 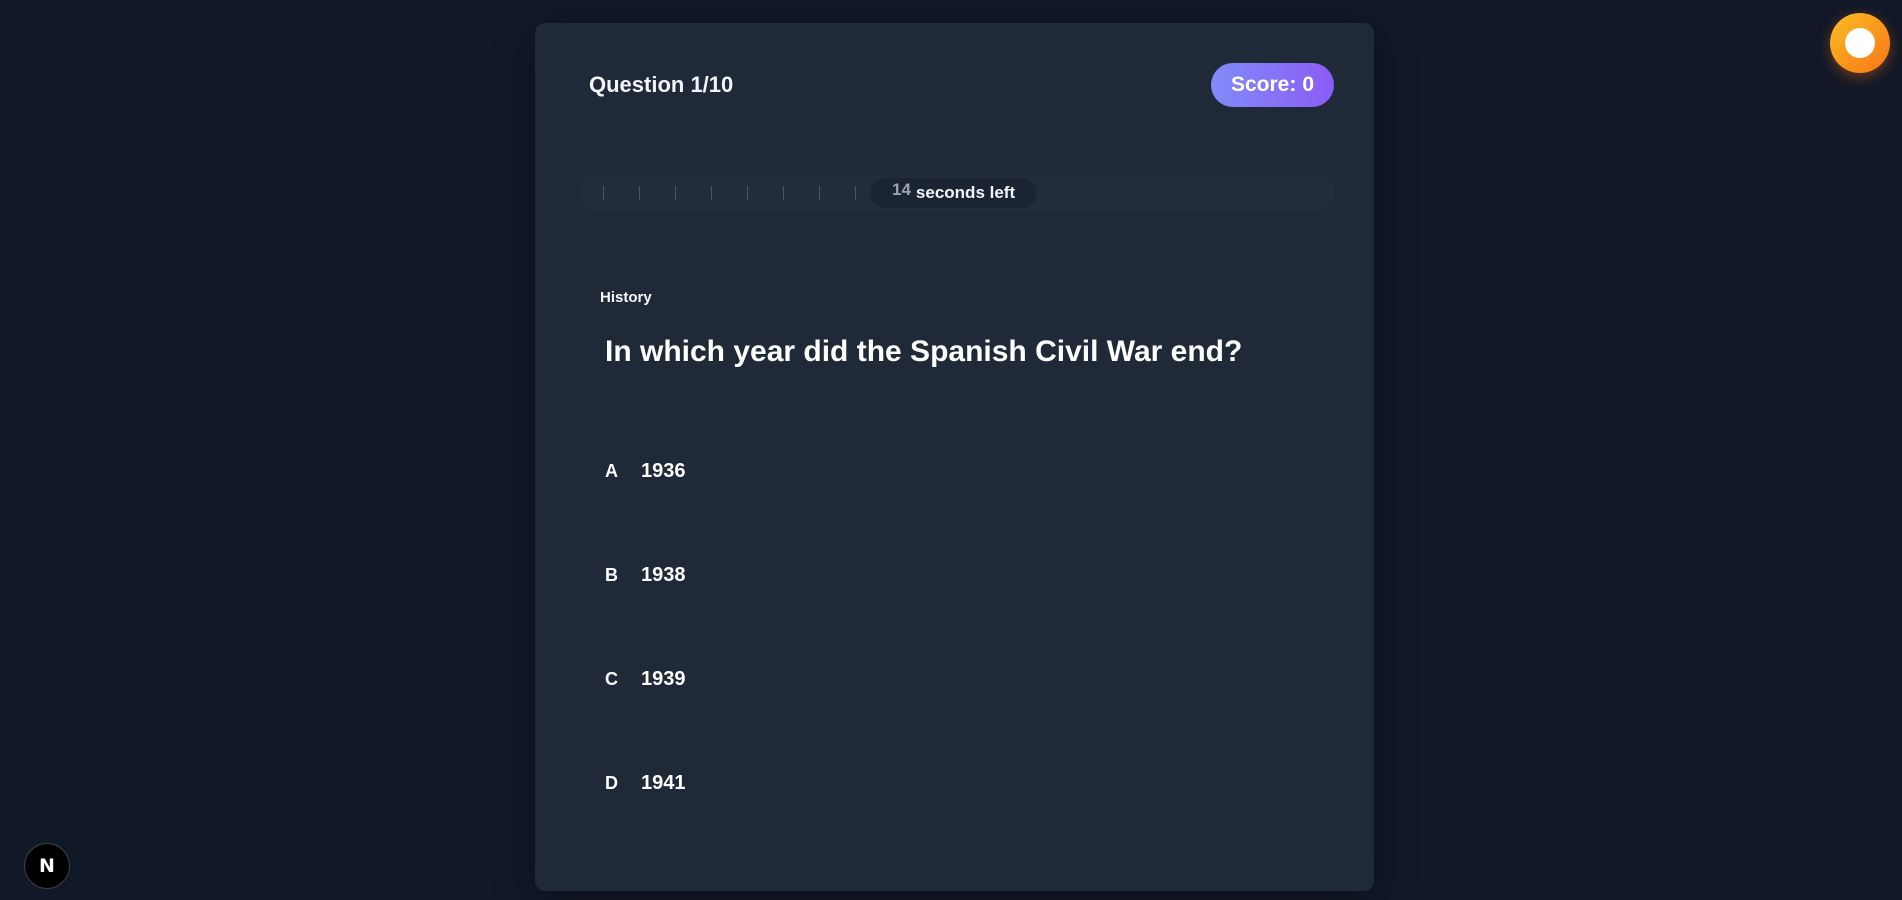 I want to click on nextjs-logo-icon: N, so click(x=47, y=866).